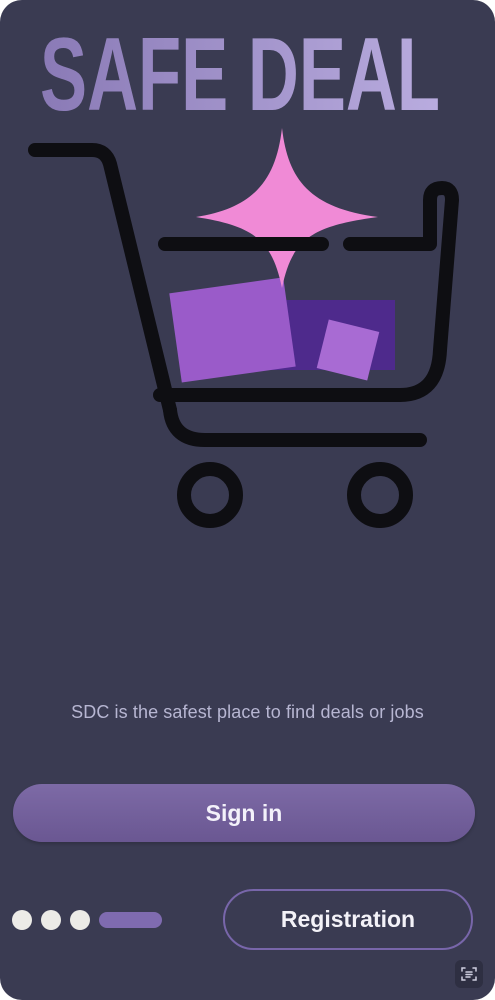 The image size is (495, 1000). What do you see at coordinates (130, 920) in the screenshot?
I see `page-dot-active` at bounding box center [130, 920].